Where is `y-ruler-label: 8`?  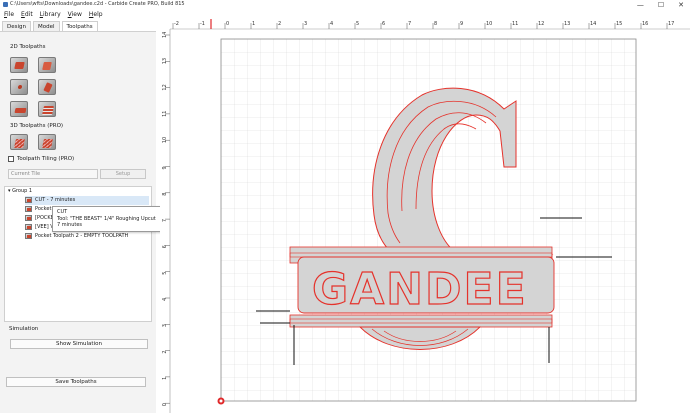 y-ruler-label: 8 is located at coordinates (165, 194).